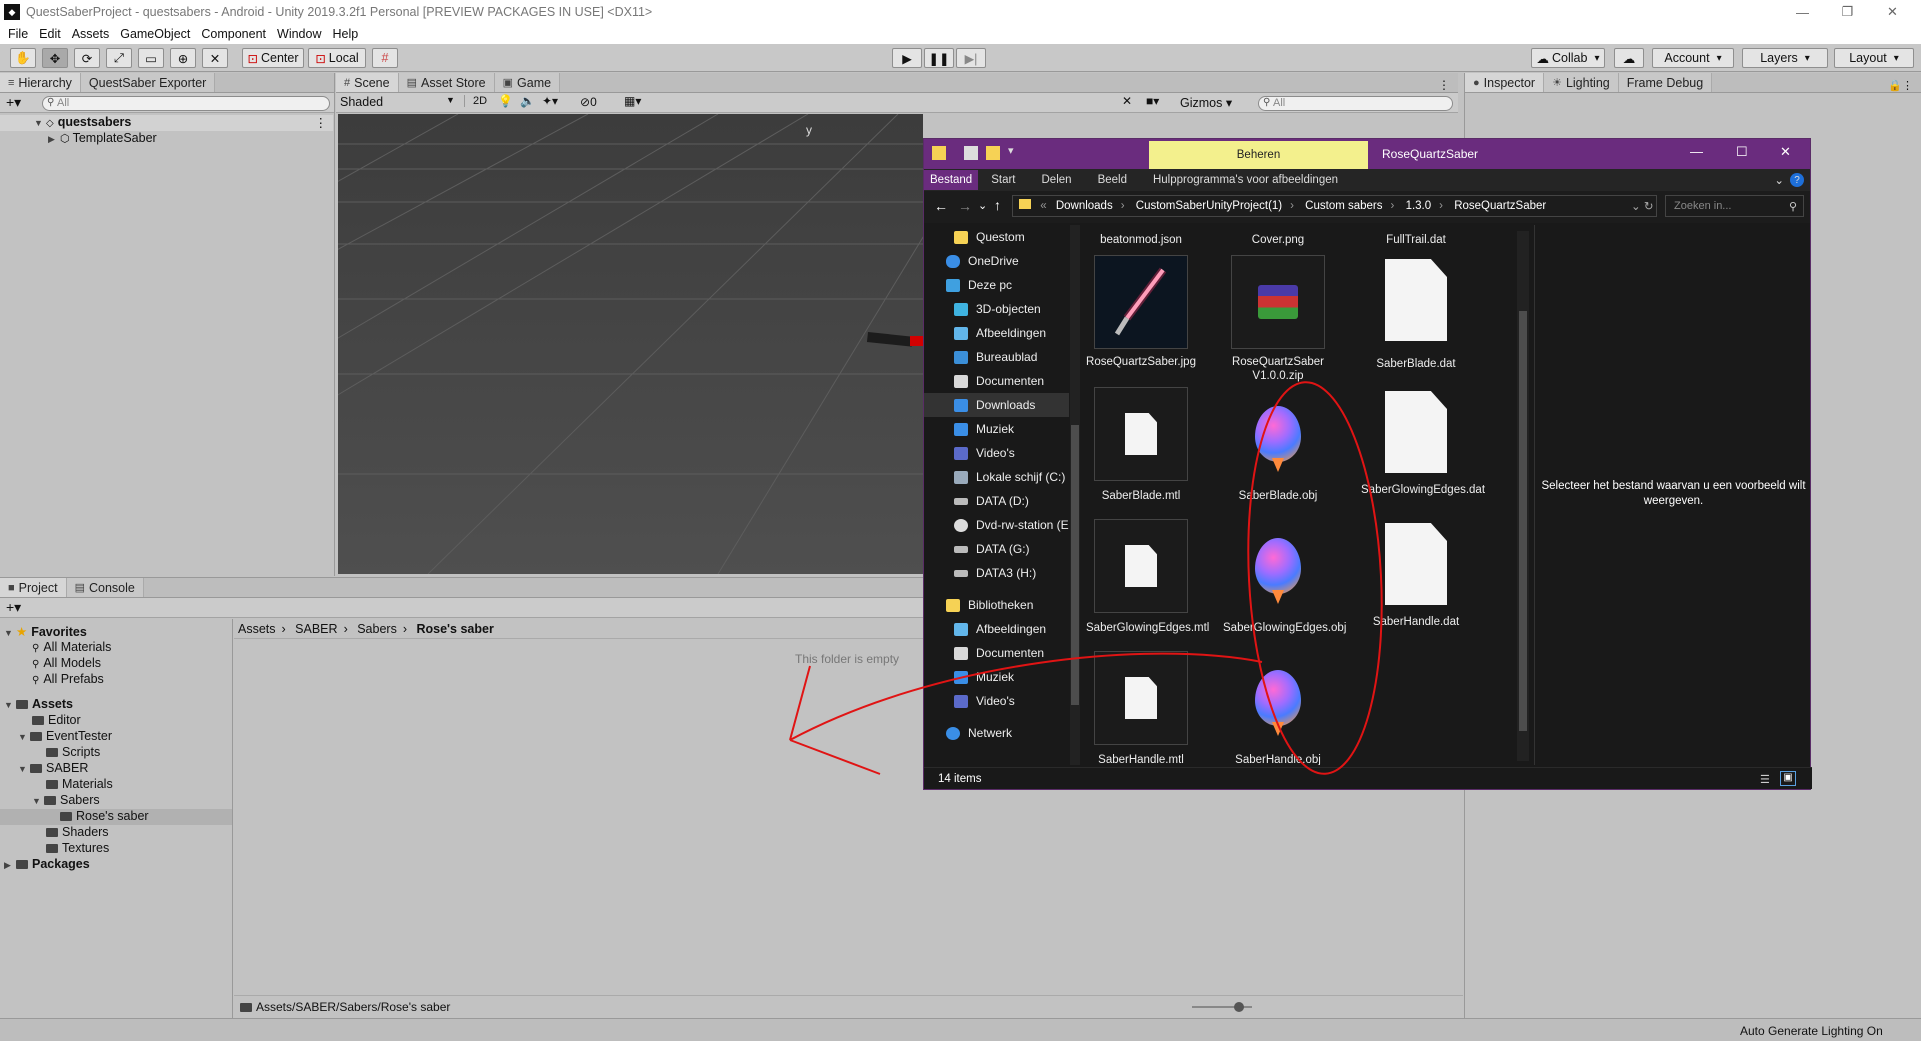  What do you see at coordinates (79, 784) in the screenshot?
I see `materials-folder-item: Materials` at bounding box center [79, 784].